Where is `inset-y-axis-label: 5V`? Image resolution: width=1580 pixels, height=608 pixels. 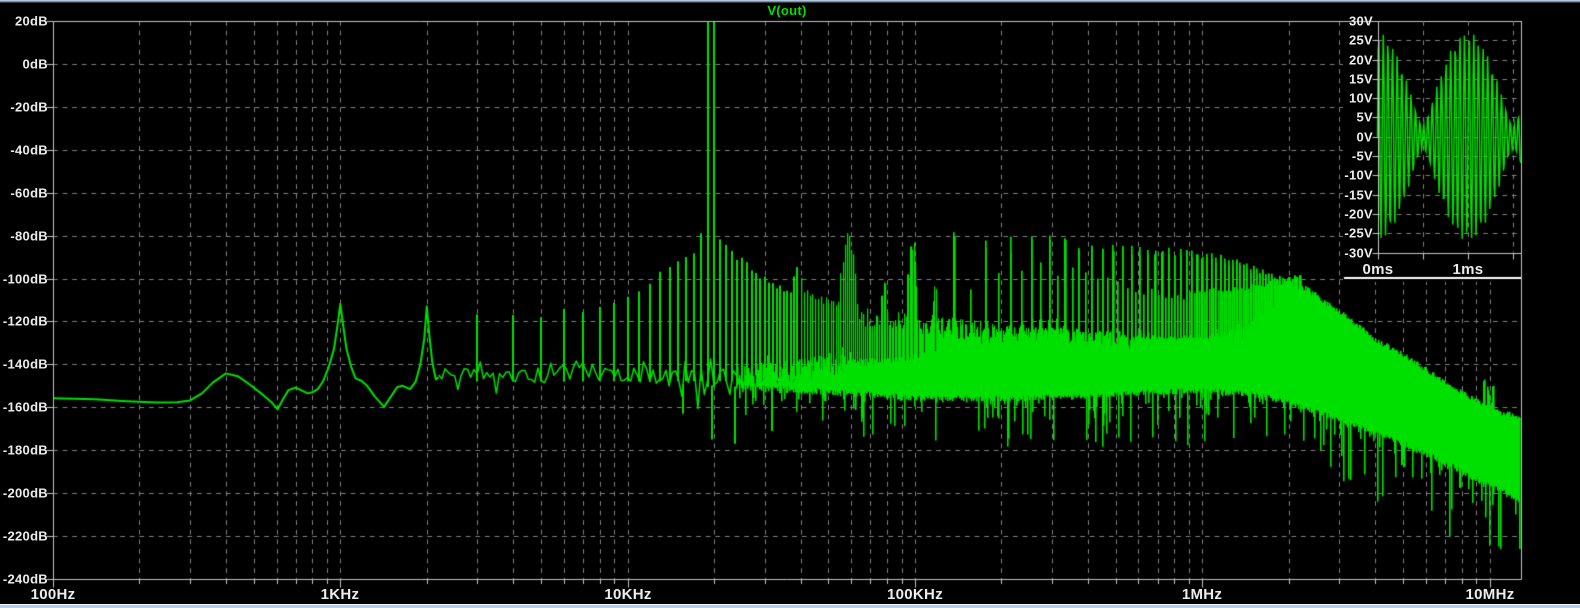 inset-y-axis-label: 5V is located at coordinates (1364, 117).